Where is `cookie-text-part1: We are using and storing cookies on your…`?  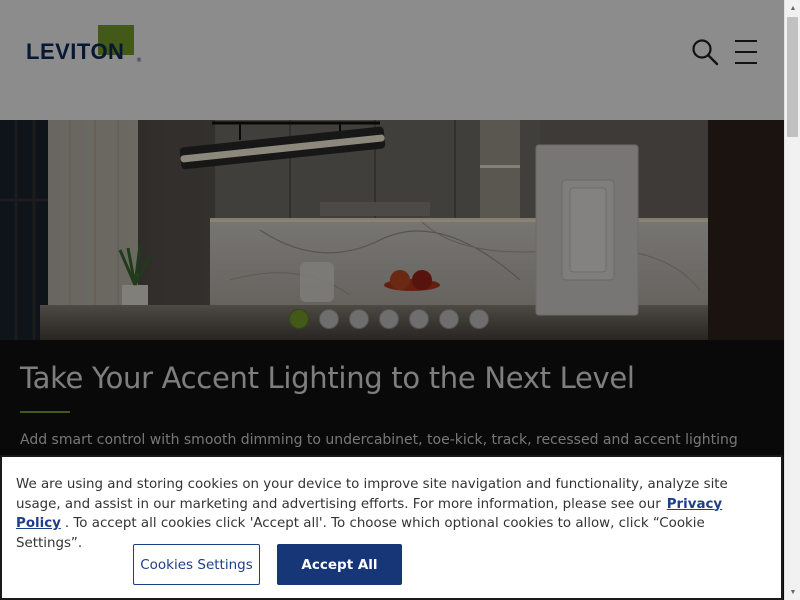
cookie-text-part1: We are using and storing cookies on your… is located at coordinates (372, 494).